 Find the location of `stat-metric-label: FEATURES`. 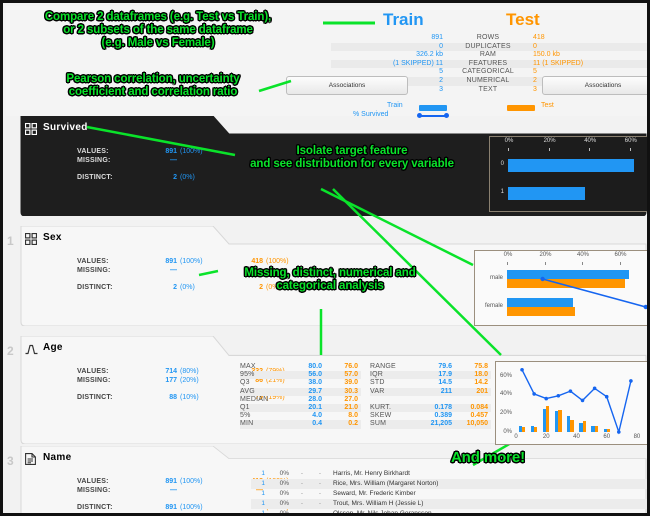

stat-metric-label: FEATURES is located at coordinates (488, 63).